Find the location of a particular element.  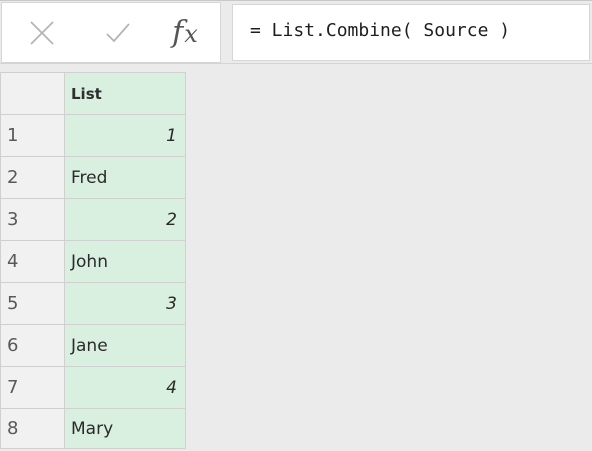

list-cell: Jane is located at coordinates (125, 345).